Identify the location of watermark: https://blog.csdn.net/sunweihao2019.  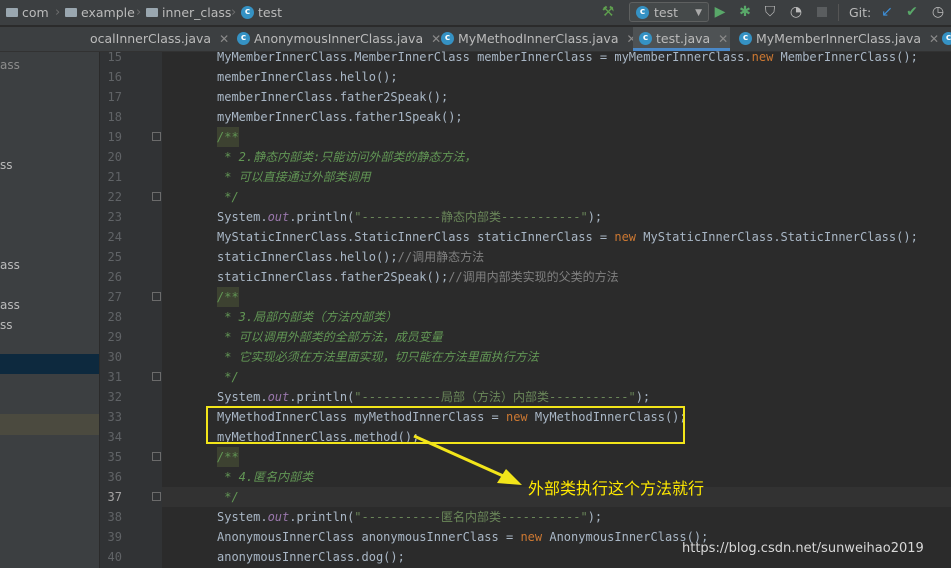
(803, 548).